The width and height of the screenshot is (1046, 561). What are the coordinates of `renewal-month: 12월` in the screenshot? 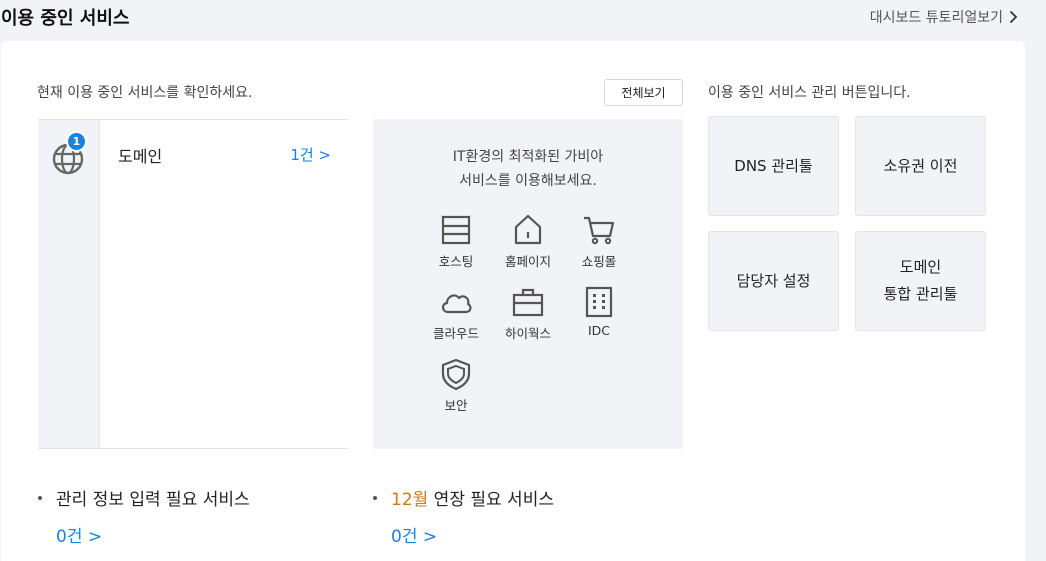 It's located at (410, 500).